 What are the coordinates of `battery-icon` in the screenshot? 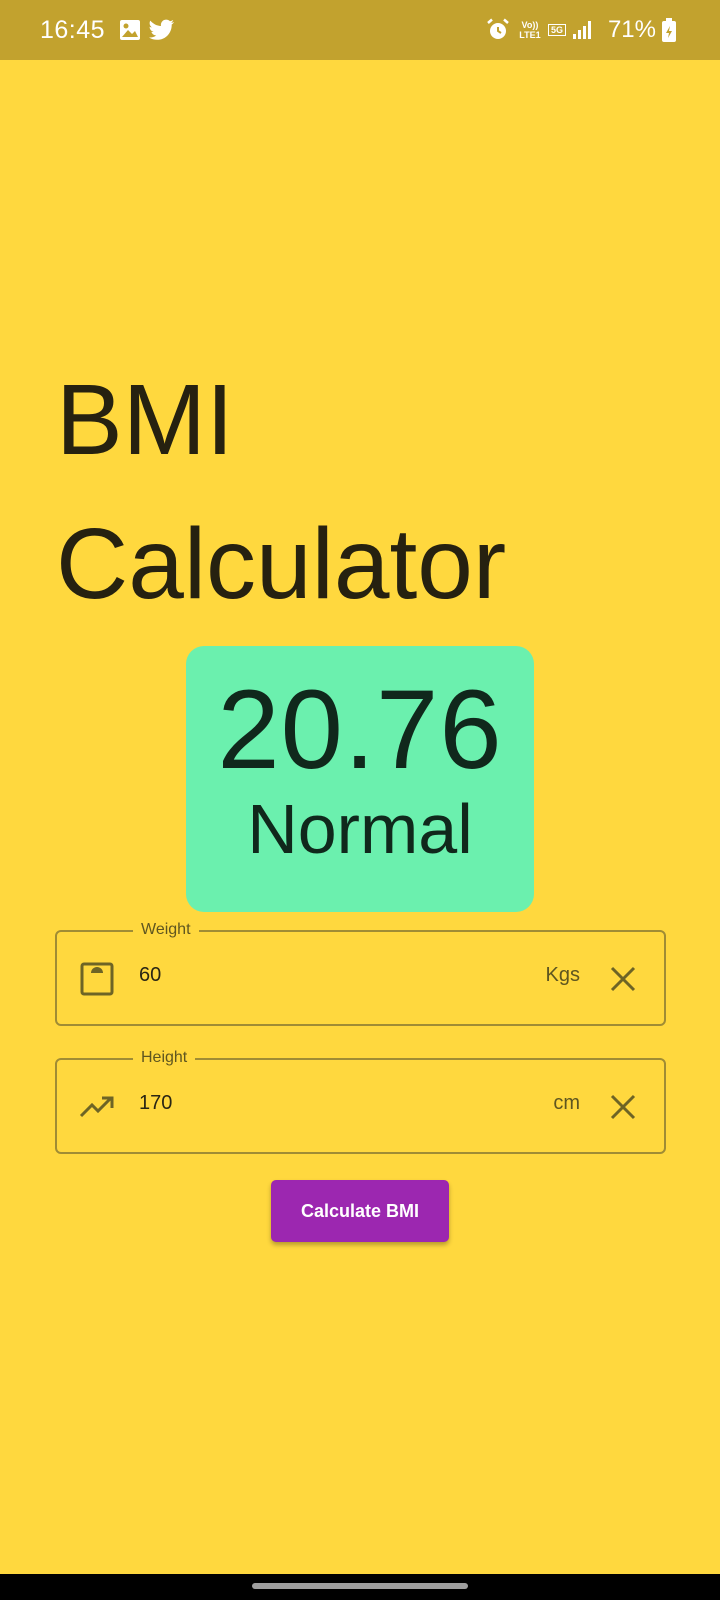 It's located at (669, 30).